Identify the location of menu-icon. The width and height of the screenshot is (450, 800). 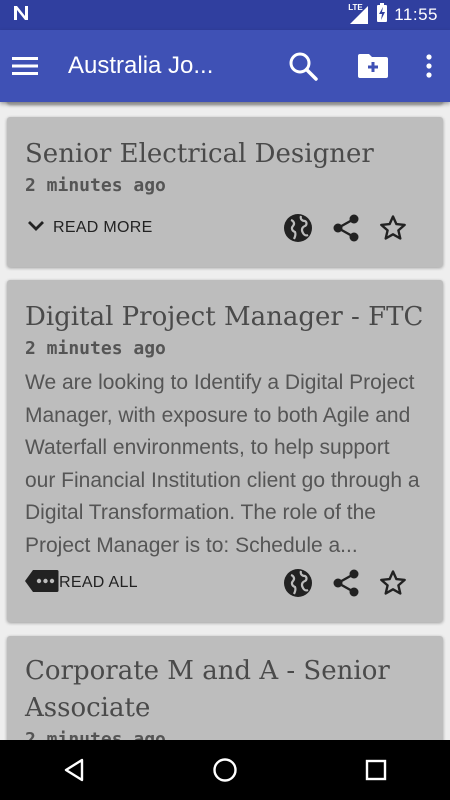
(25, 66).